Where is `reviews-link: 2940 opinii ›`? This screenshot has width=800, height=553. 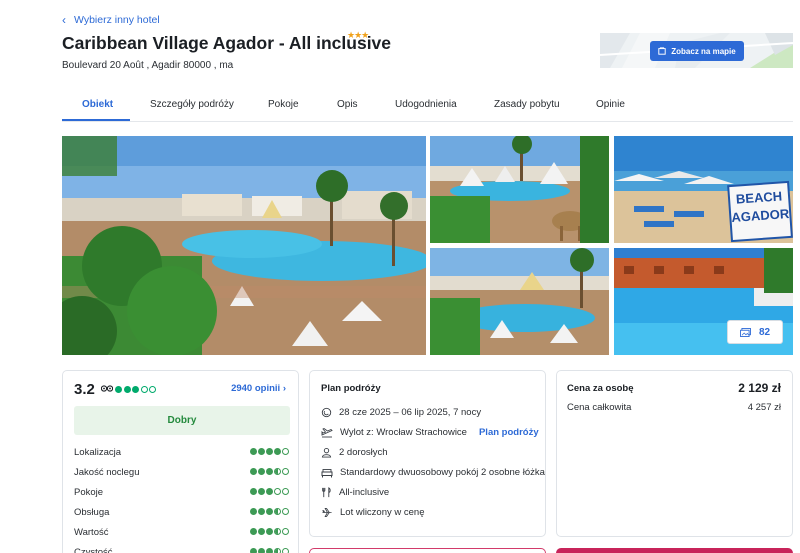 reviews-link: 2940 opinii › is located at coordinates (258, 388).